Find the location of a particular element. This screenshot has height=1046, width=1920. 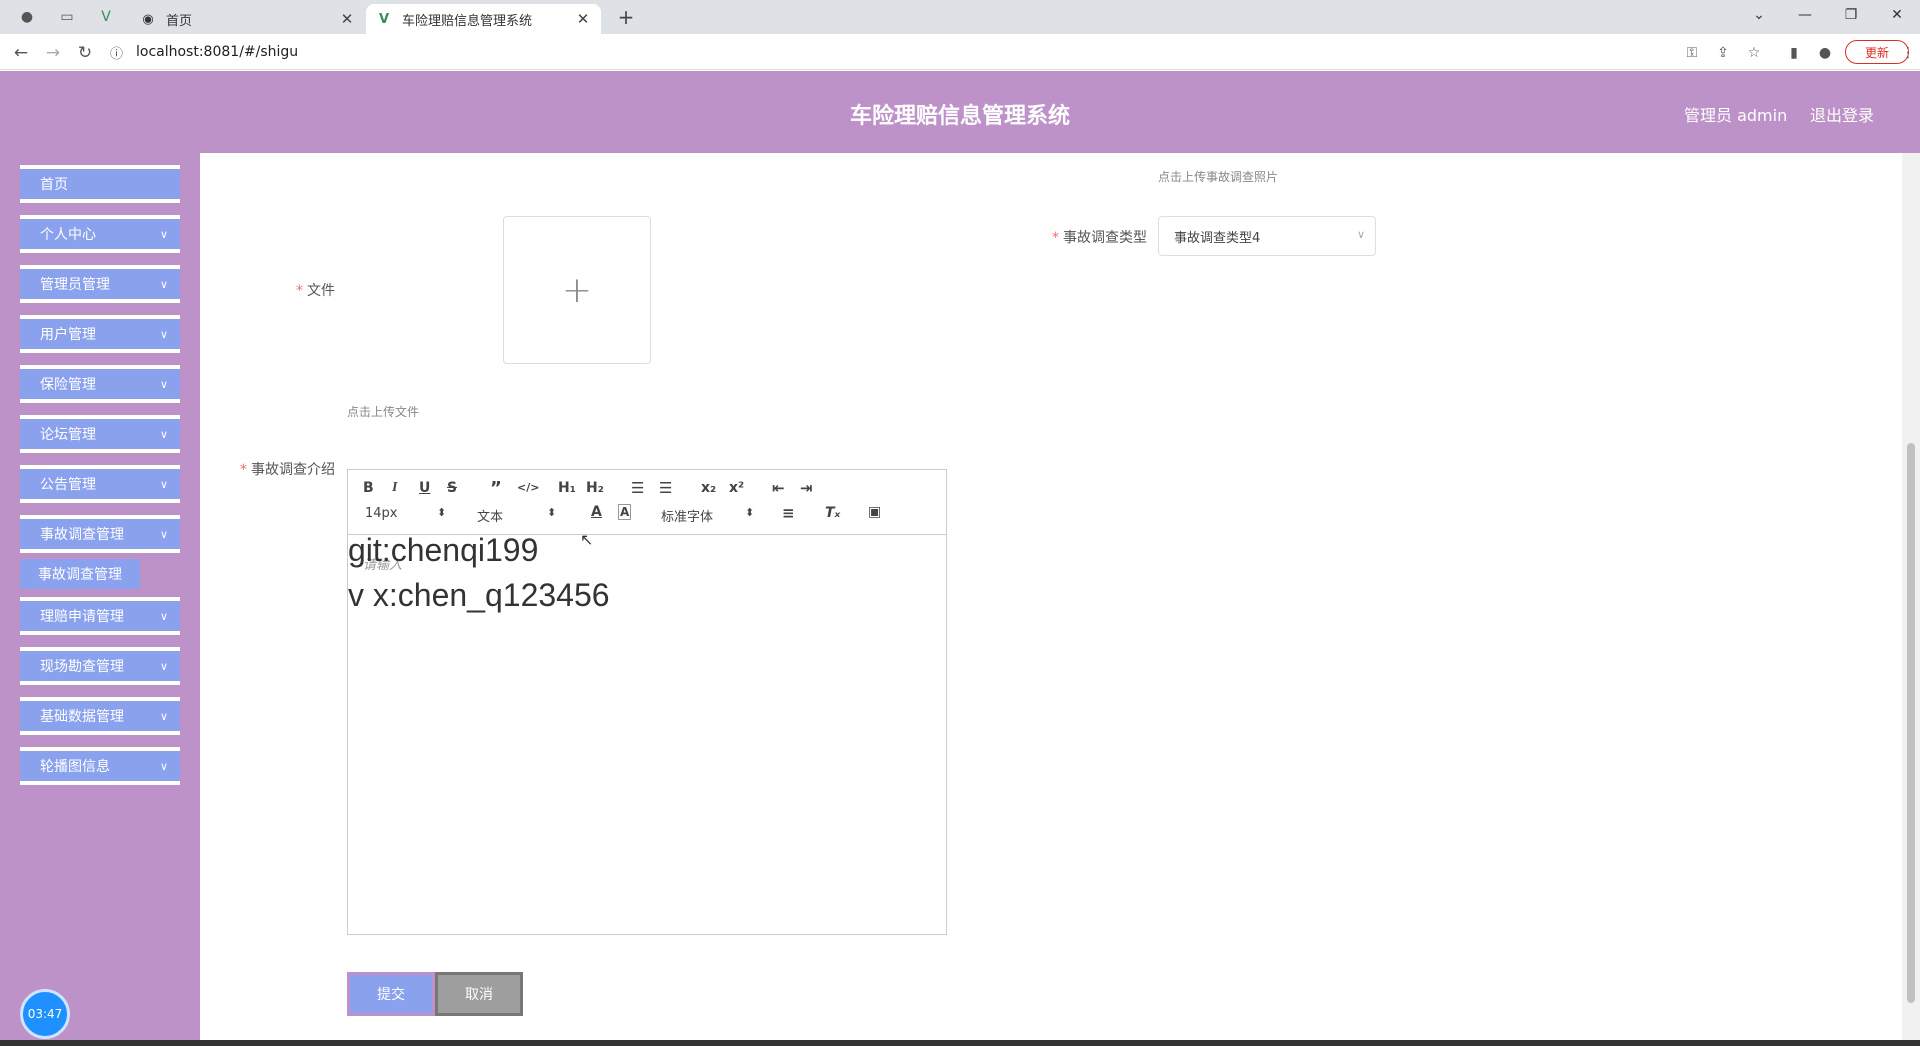

file-label: * 文件 is located at coordinates (315, 290).